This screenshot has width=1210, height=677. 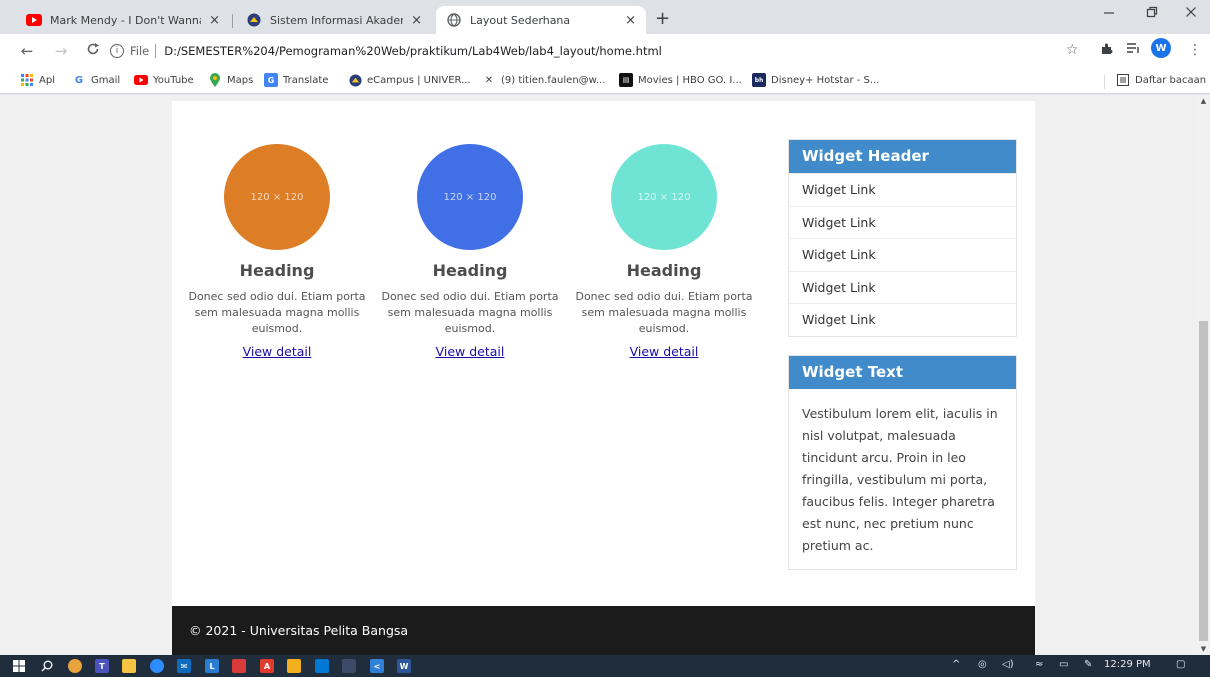 I want to click on search-icon, so click(x=47, y=666).